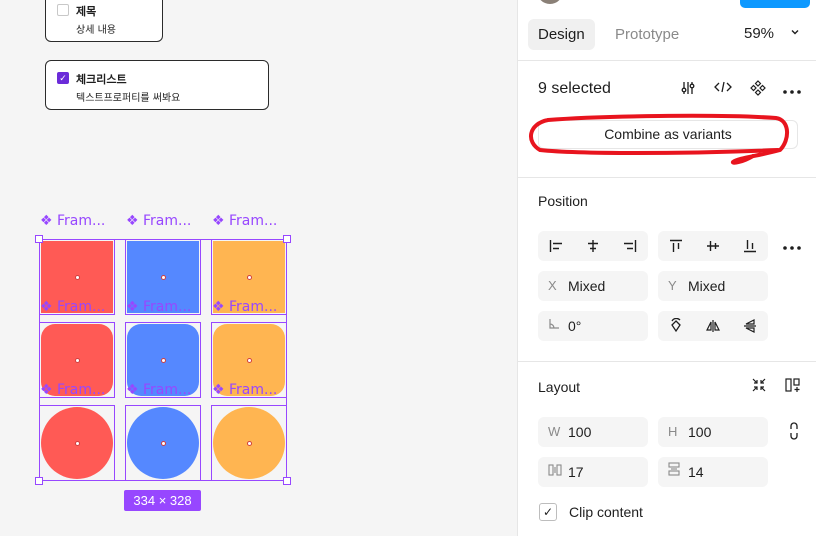 The height and width of the screenshot is (536, 816). Describe the element at coordinates (676, 246) in the screenshot. I see `align-top-icon` at that location.